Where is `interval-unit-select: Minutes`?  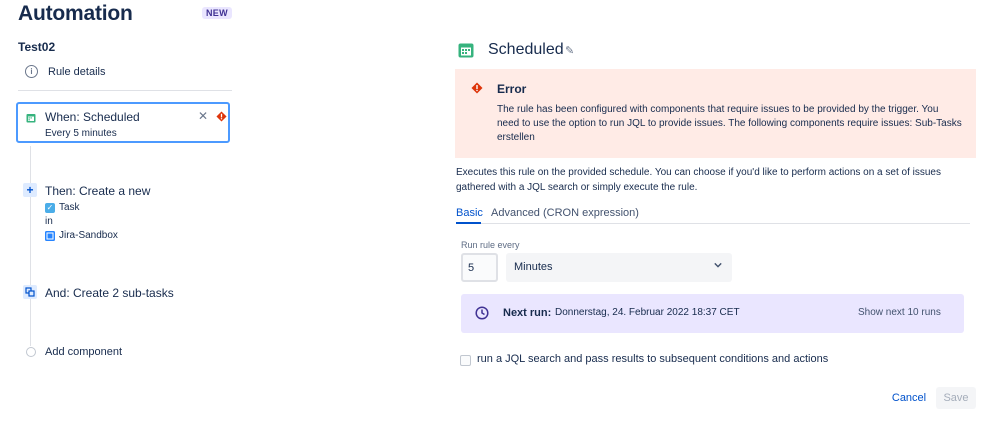 interval-unit-select: Minutes is located at coordinates (619, 267).